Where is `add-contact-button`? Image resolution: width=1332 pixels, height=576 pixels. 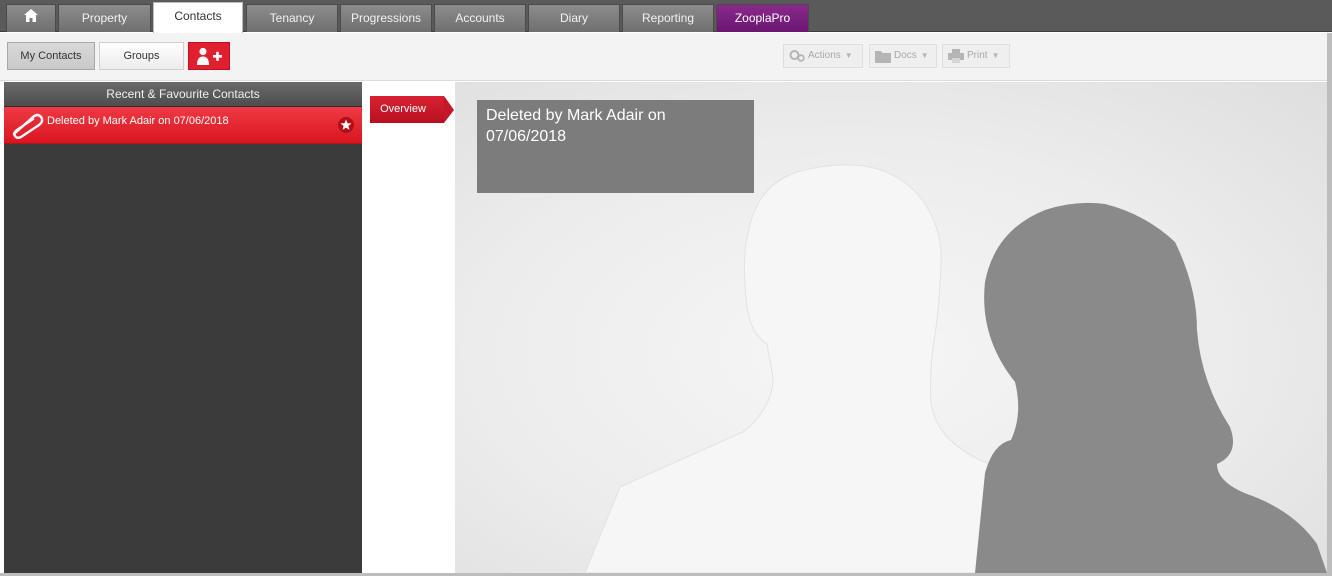 add-contact-button is located at coordinates (209, 56).